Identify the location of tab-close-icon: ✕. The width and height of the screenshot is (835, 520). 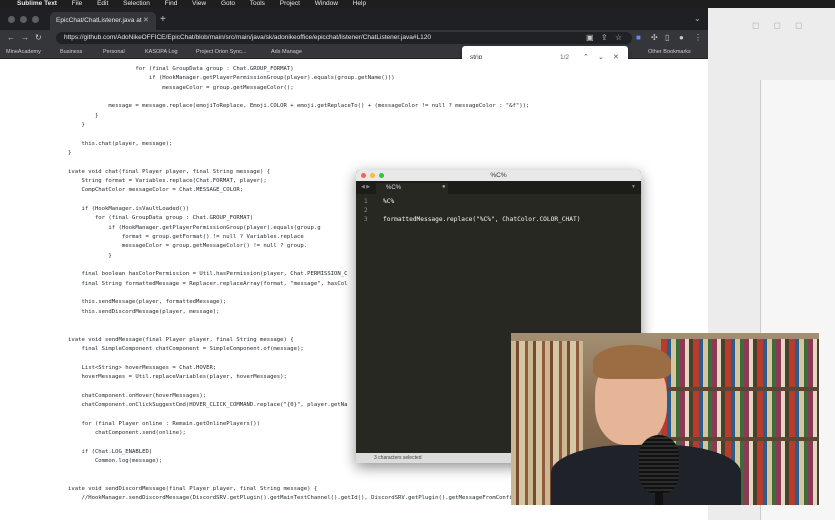
(146, 20).